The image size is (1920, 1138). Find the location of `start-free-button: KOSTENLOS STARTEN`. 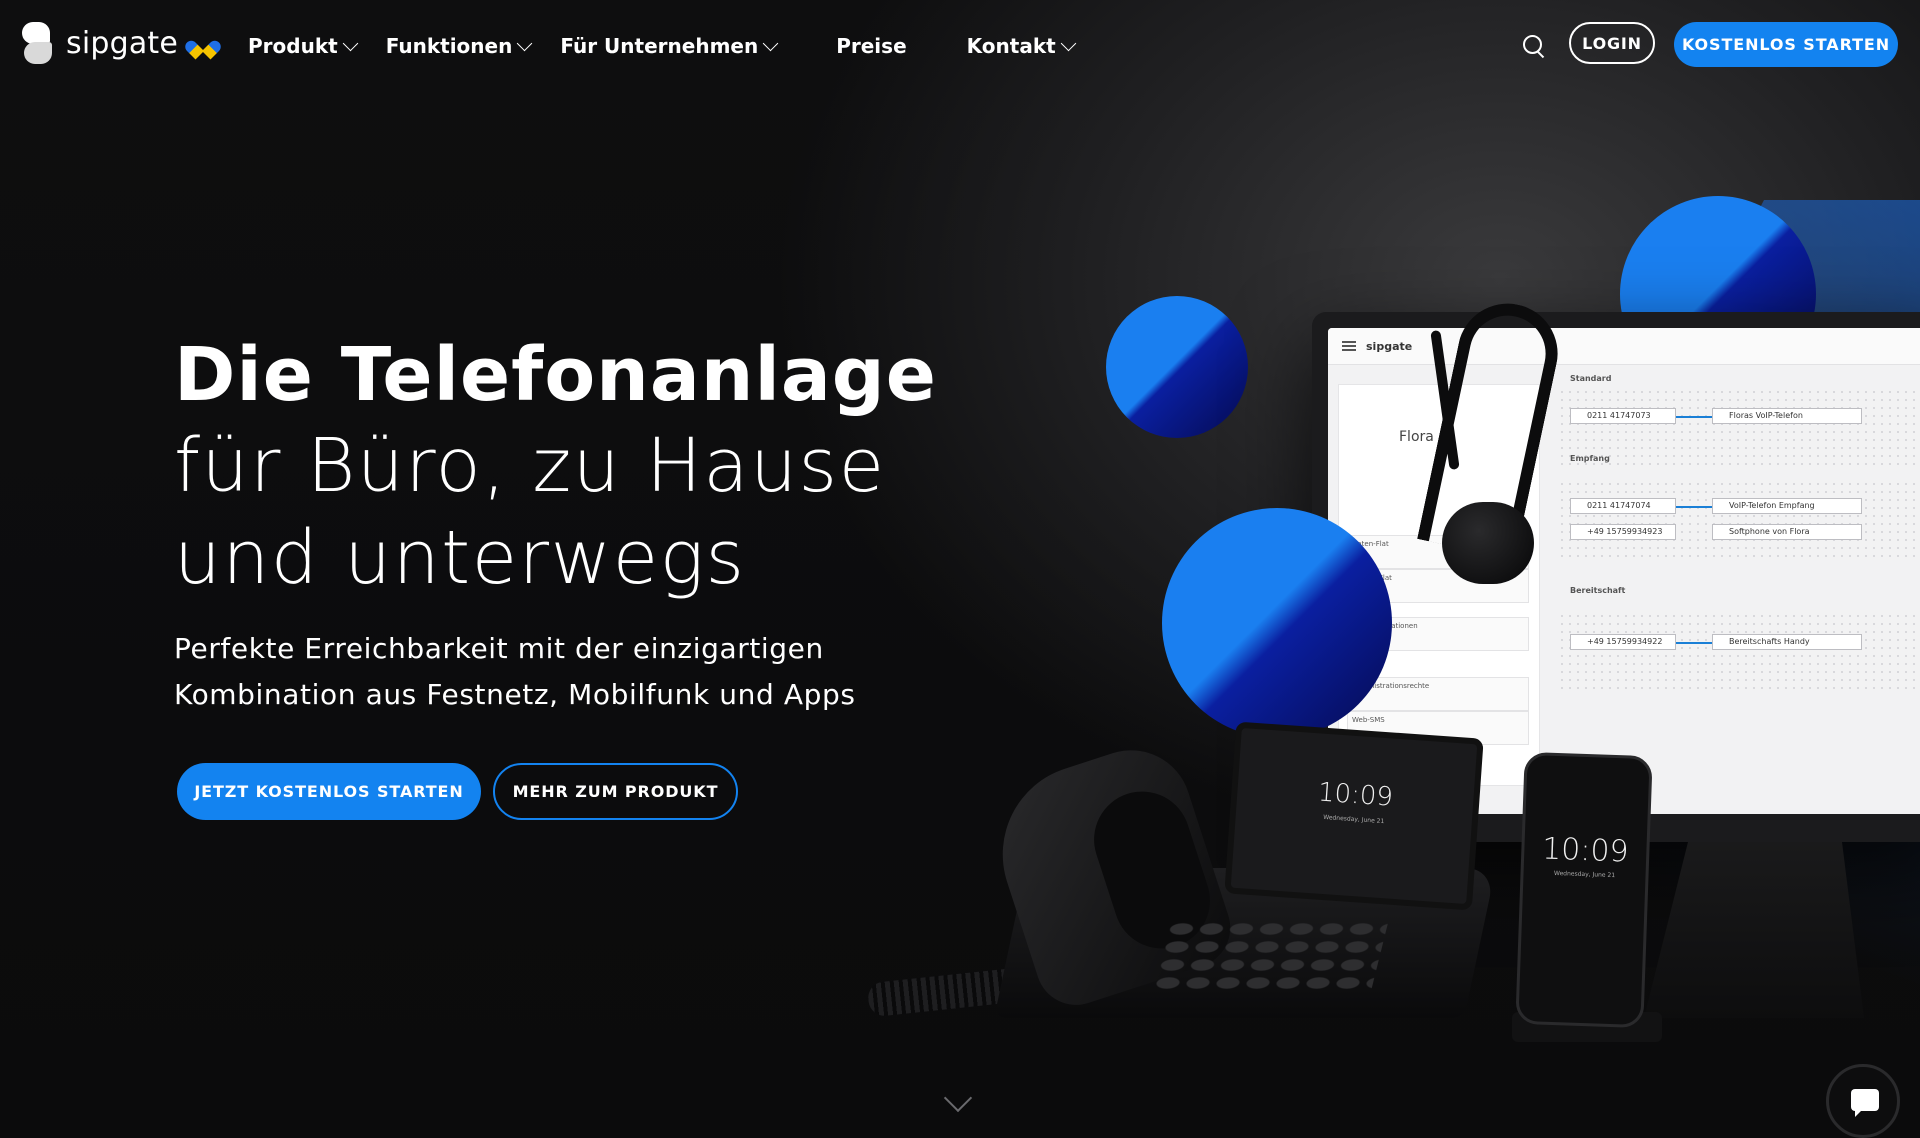

start-free-button: KOSTENLOS STARTEN is located at coordinates (1786, 44).